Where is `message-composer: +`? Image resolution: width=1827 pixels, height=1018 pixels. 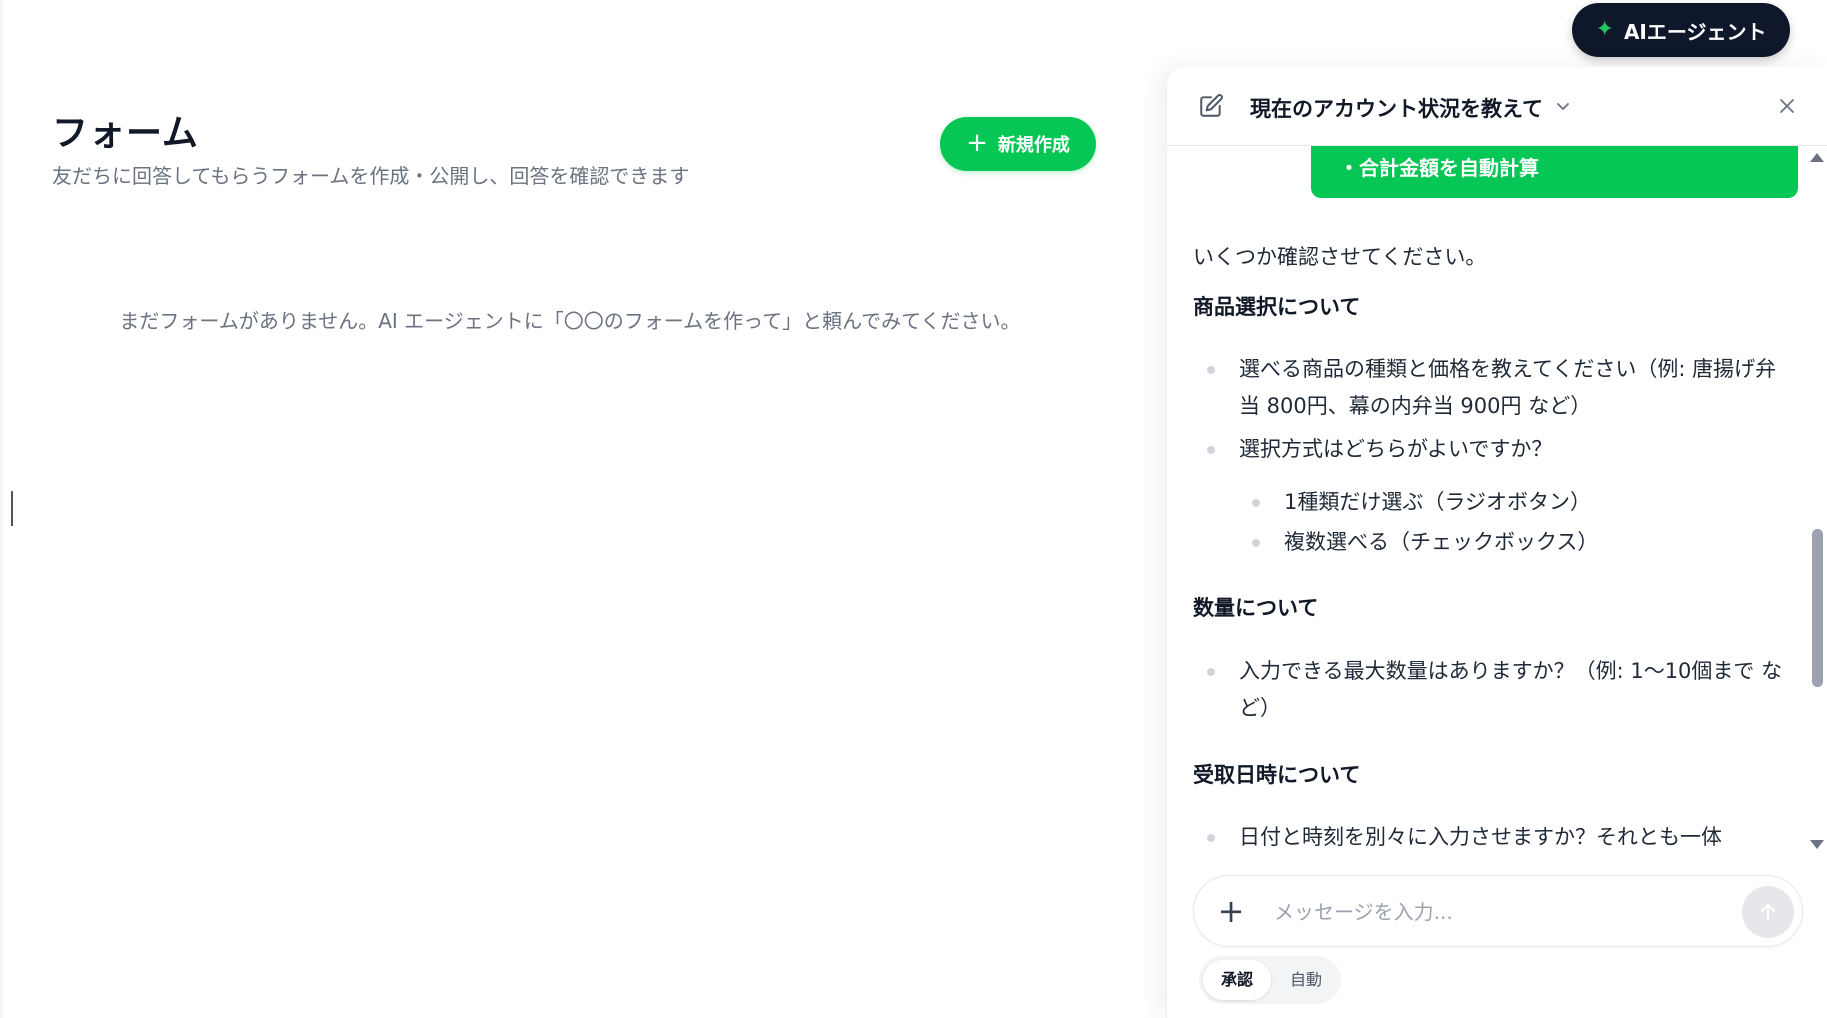 message-composer: + is located at coordinates (1498, 911).